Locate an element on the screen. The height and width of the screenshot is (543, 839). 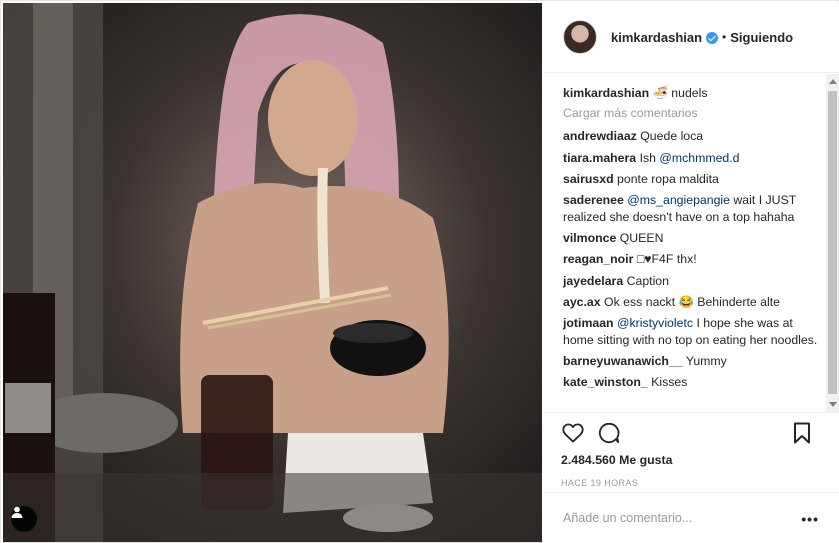
add-comment-bar: ••• is located at coordinates (691, 517).